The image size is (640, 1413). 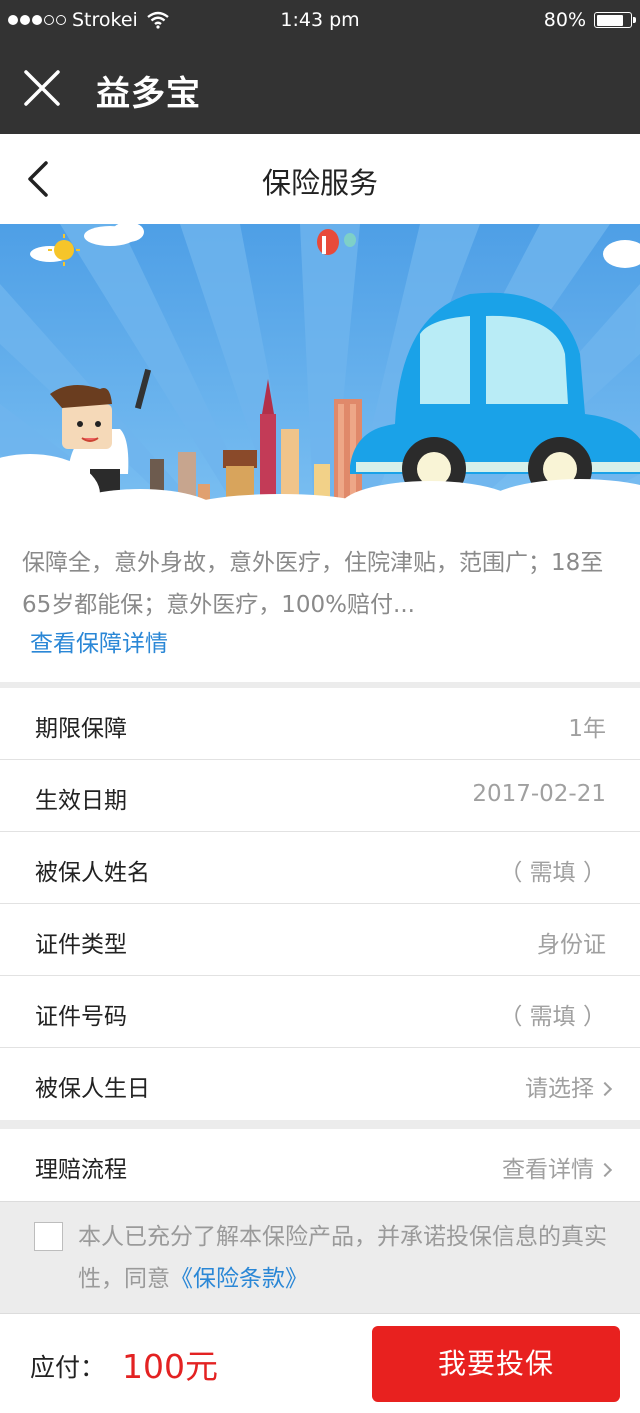 I want to click on payment-footer: 应付： 100元 我要投保, so click(x=320, y=1363).